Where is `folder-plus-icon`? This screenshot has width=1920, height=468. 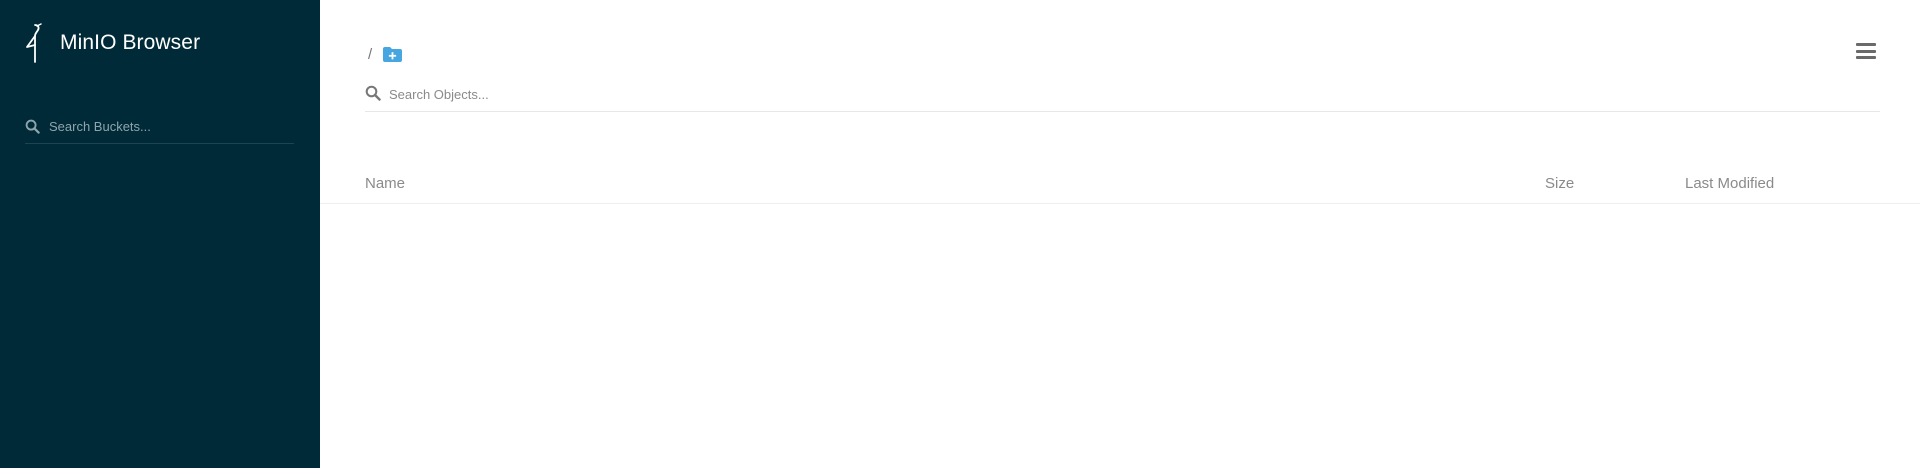 folder-plus-icon is located at coordinates (392, 54).